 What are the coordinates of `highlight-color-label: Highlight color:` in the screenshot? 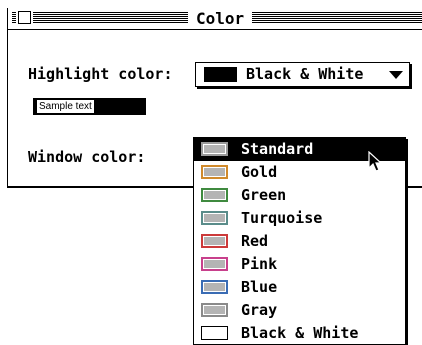 It's located at (100, 74).